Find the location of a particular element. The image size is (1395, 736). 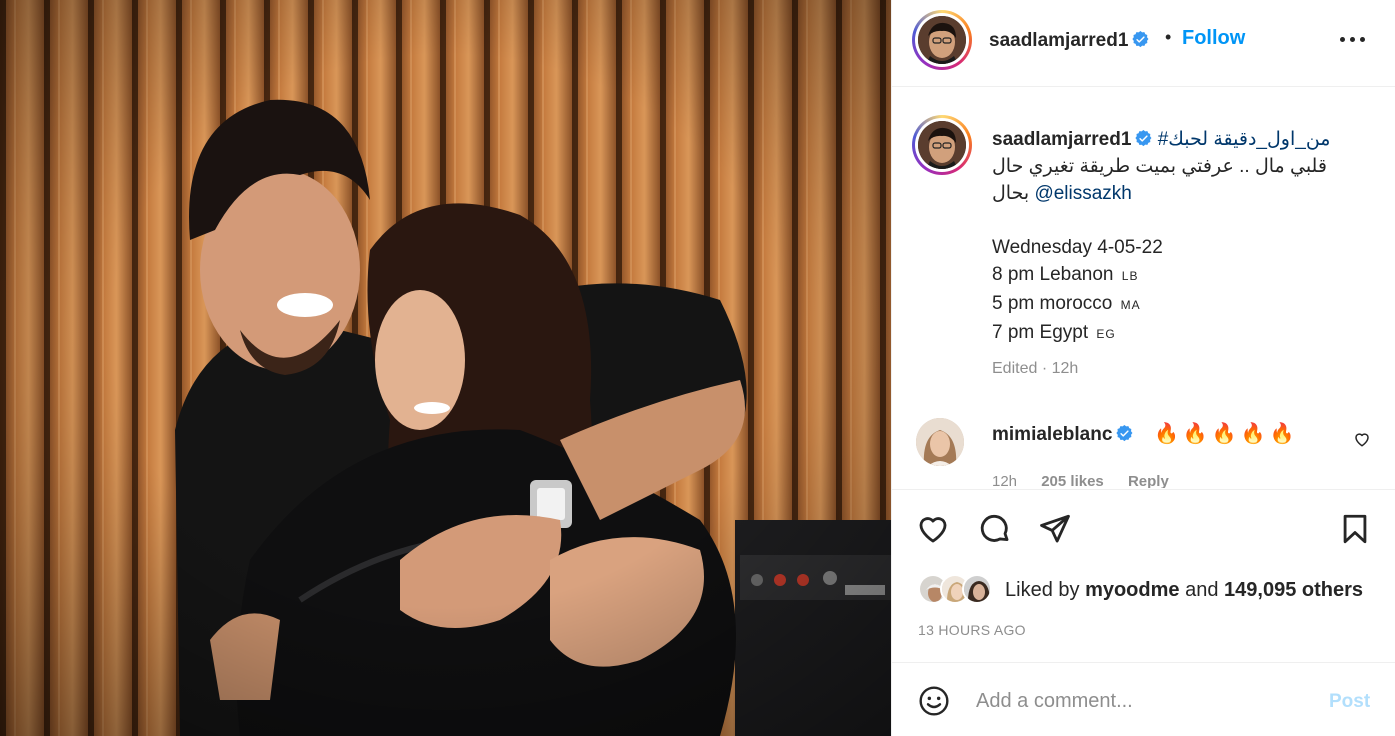

flag-icon: EG is located at coordinates (1106, 334).